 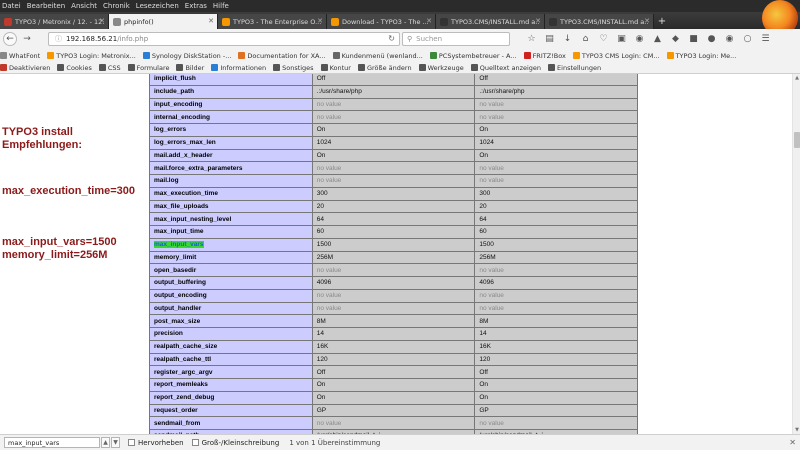 I want to click on url-bar: ⓘ 192.168.56.21/info.php ↻, so click(x=224, y=39).